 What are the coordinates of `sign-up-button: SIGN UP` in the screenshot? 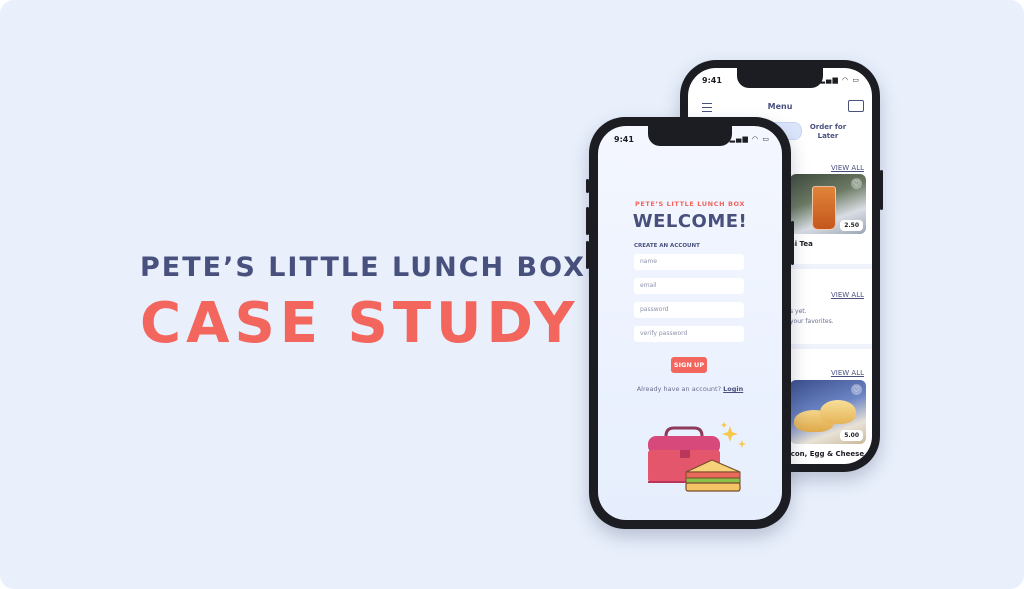 It's located at (689, 365).